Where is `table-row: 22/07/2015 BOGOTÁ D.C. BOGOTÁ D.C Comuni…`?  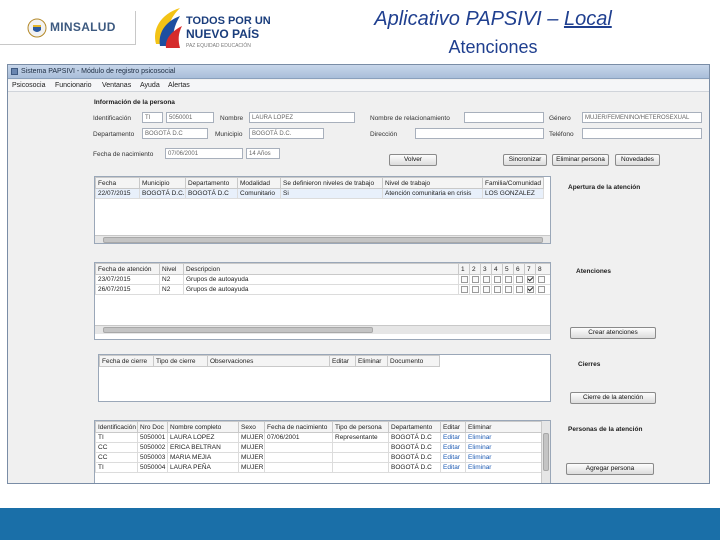
table-row: 22/07/2015 BOGOTÁ D.C. BOGOTÁ D.C Comuni… is located at coordinates (319, 193).